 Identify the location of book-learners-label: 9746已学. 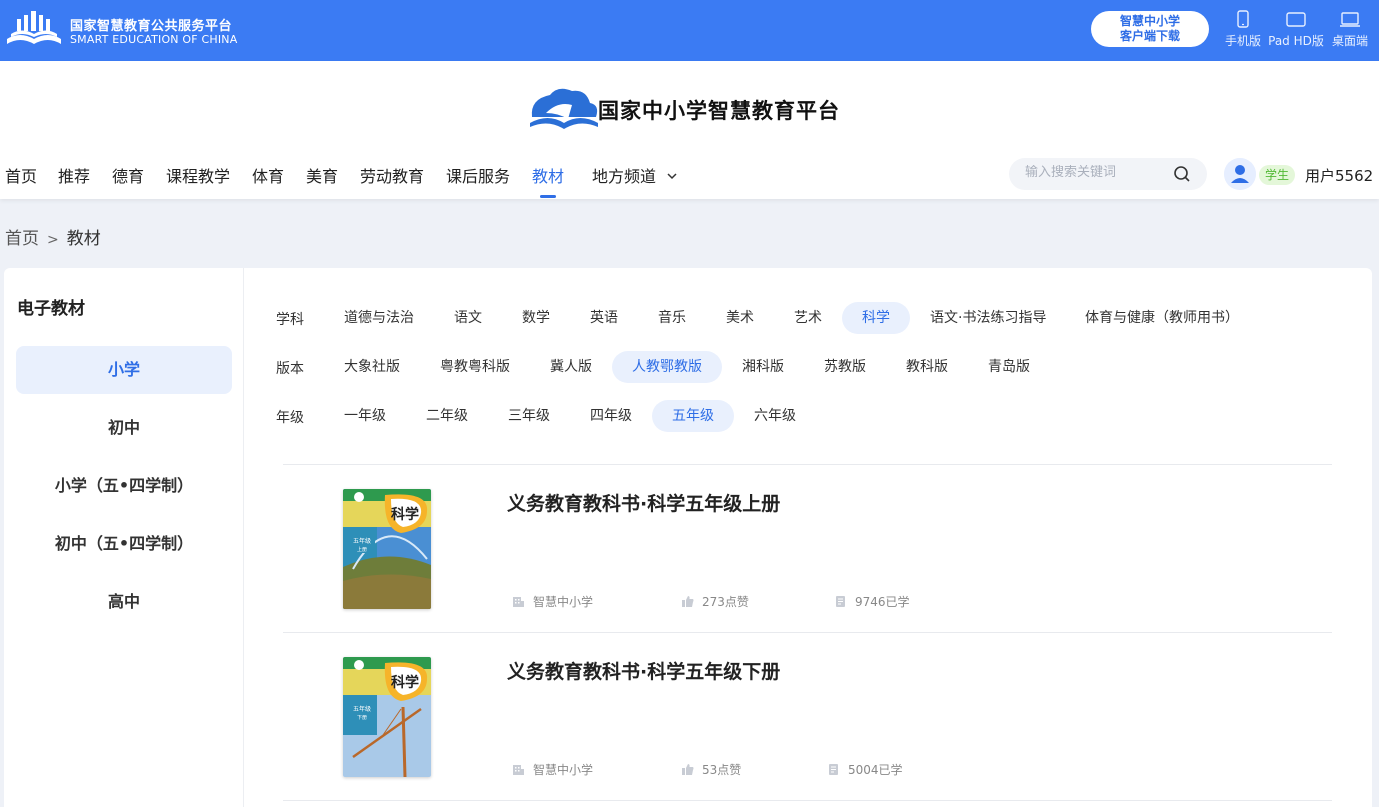
(882, 602).